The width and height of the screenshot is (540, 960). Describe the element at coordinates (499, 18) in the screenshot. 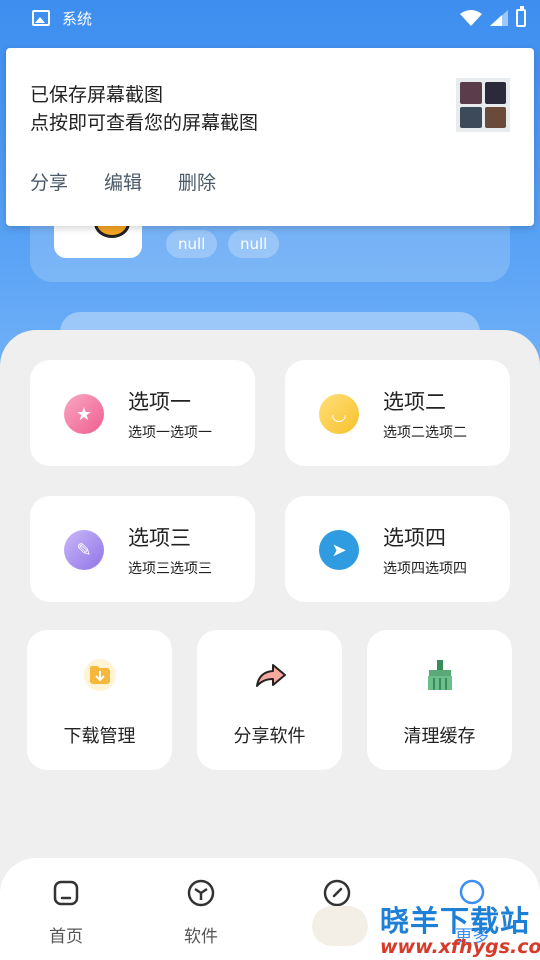

I see `signal-icon` at that location.